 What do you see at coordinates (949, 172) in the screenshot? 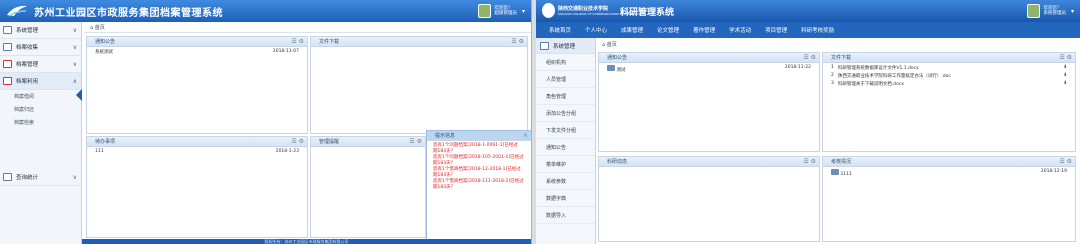
I see `list-item: 1111 2018-12-19` at bounding box center [949, 172].